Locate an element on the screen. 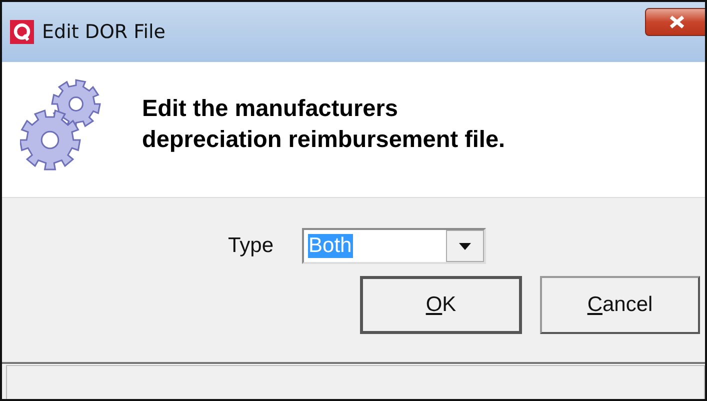 The image size is (707, 401). app-logo-icon is located at coordinates (22, 32).